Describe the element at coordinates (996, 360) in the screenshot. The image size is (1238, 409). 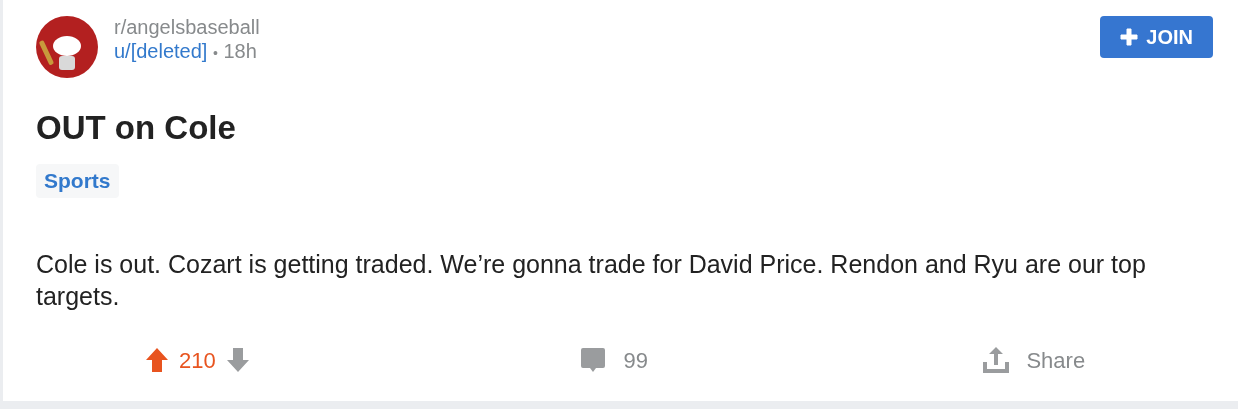
I see `share-icon` at that location.